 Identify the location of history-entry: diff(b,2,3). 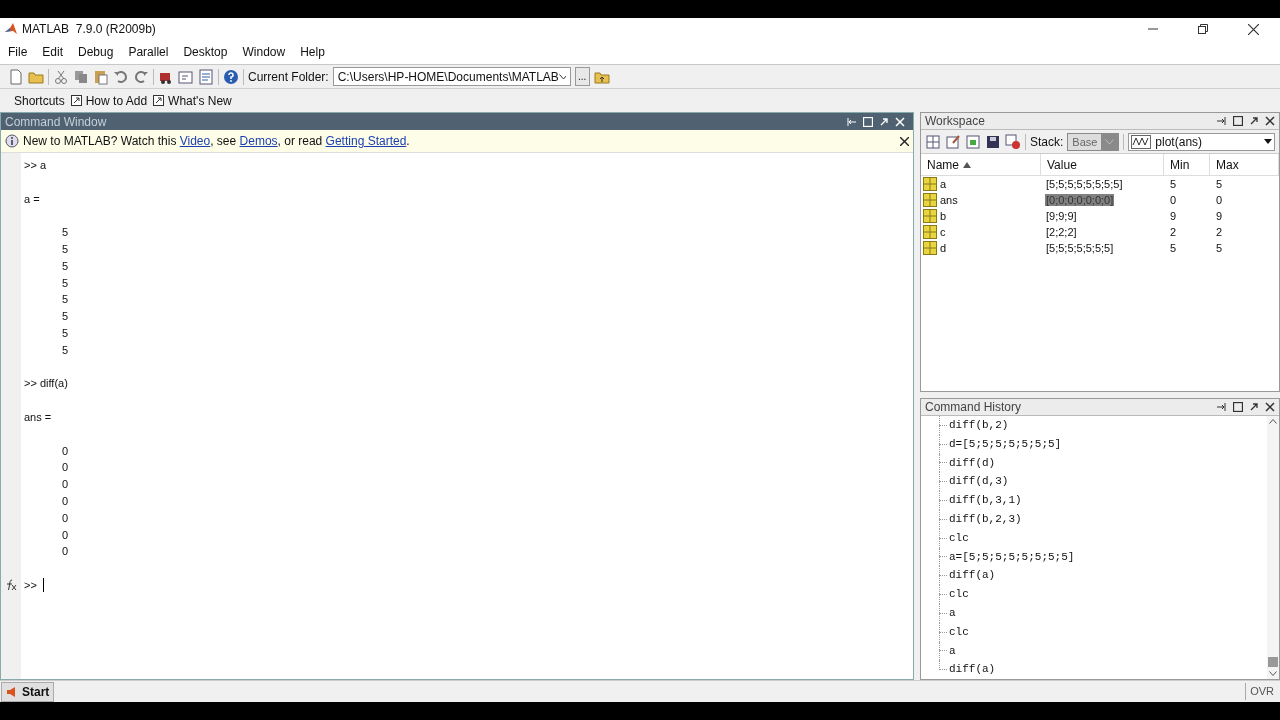
(984, 519).